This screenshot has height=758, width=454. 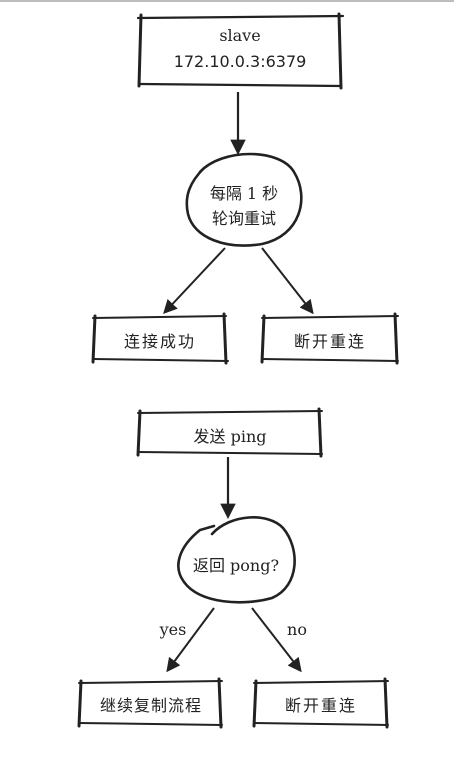 I want to click on disconnect-reconnect-label-2: 断开重连, so click(x=320, y=705).